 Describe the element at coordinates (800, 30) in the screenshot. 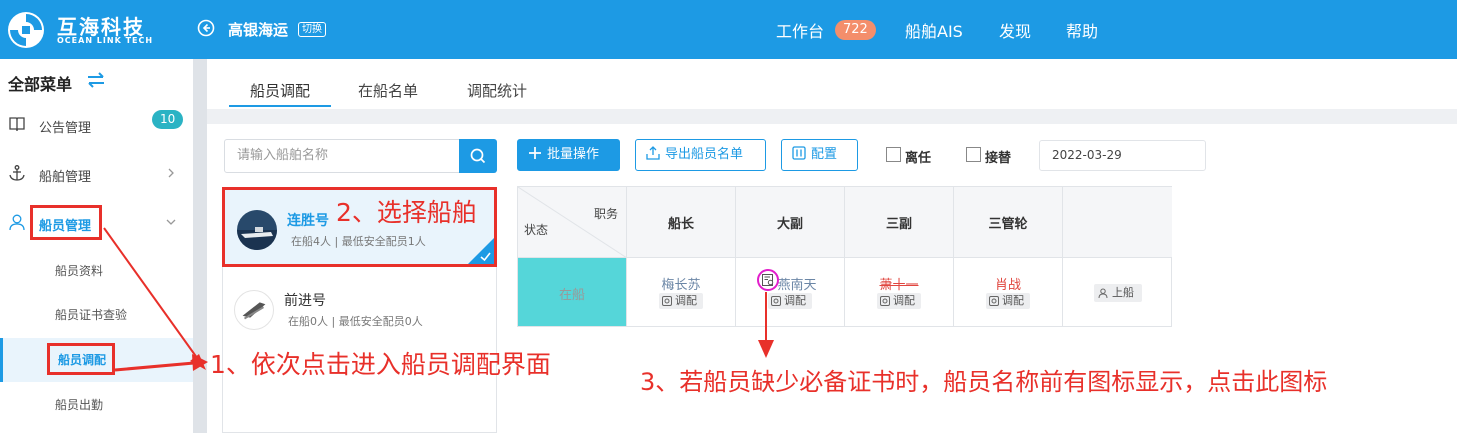

I see `nav-workbench: 工作台` at that location.